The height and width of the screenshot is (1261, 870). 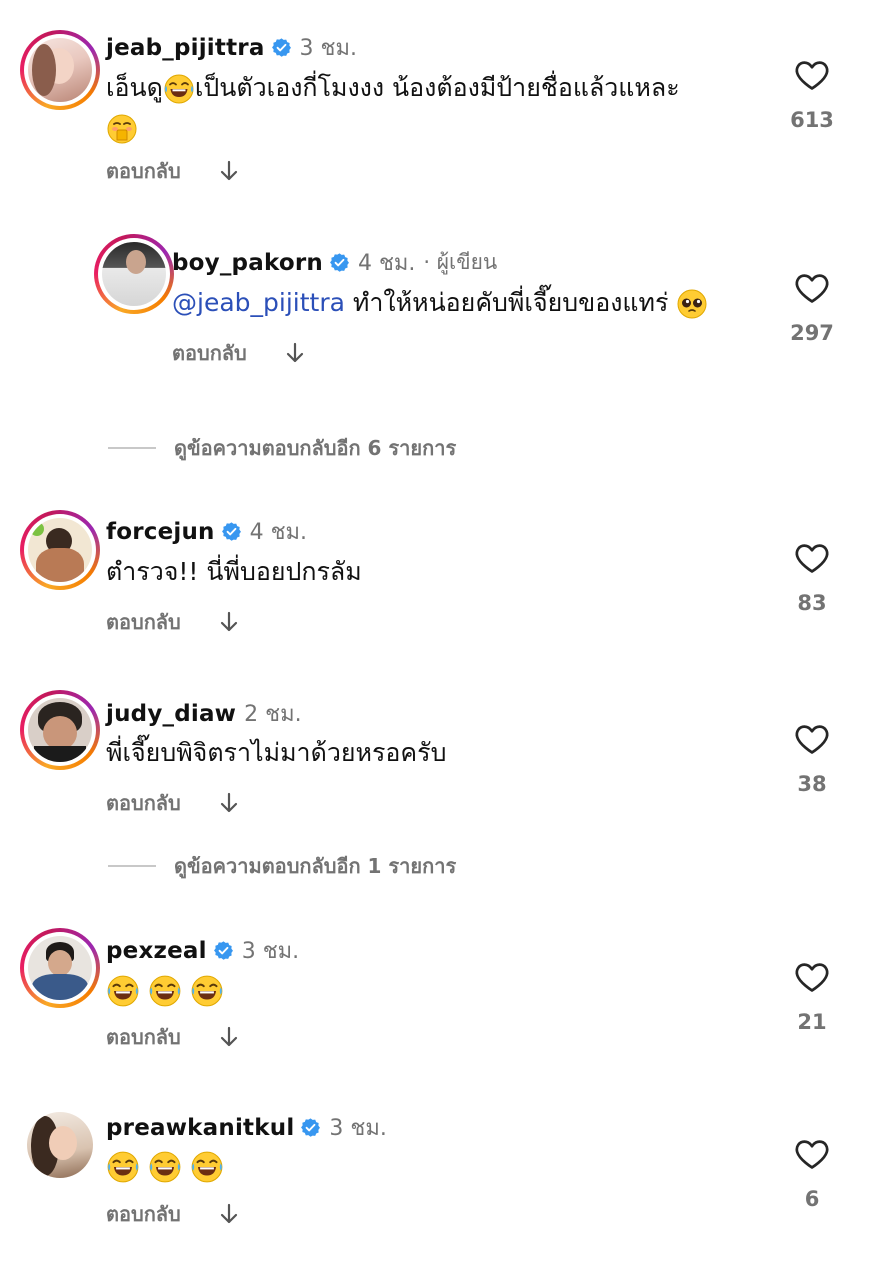 I want to click on like-count: 83, so click(x=812, y=603).